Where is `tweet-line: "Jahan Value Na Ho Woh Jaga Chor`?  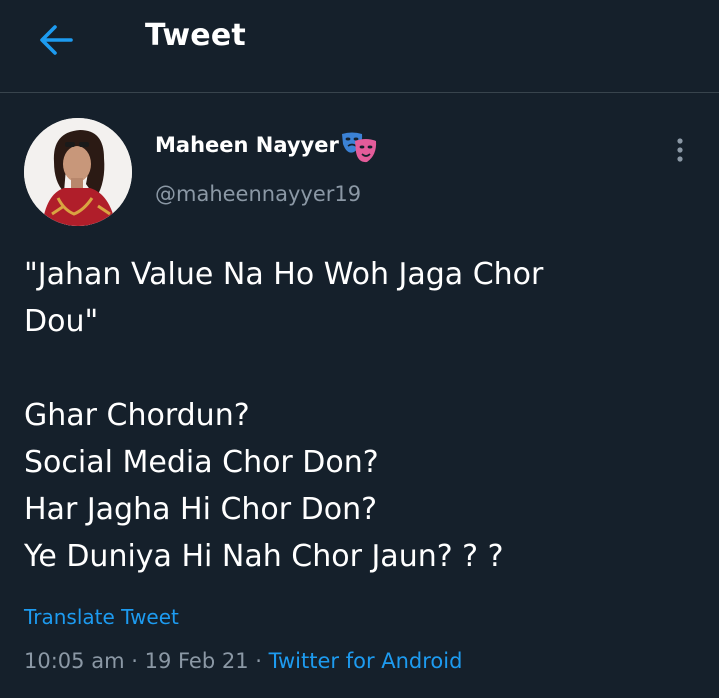
tweet-line: "Jahan Value Na Ho Woh Jaga Chor is located at coordinates (284, 274).